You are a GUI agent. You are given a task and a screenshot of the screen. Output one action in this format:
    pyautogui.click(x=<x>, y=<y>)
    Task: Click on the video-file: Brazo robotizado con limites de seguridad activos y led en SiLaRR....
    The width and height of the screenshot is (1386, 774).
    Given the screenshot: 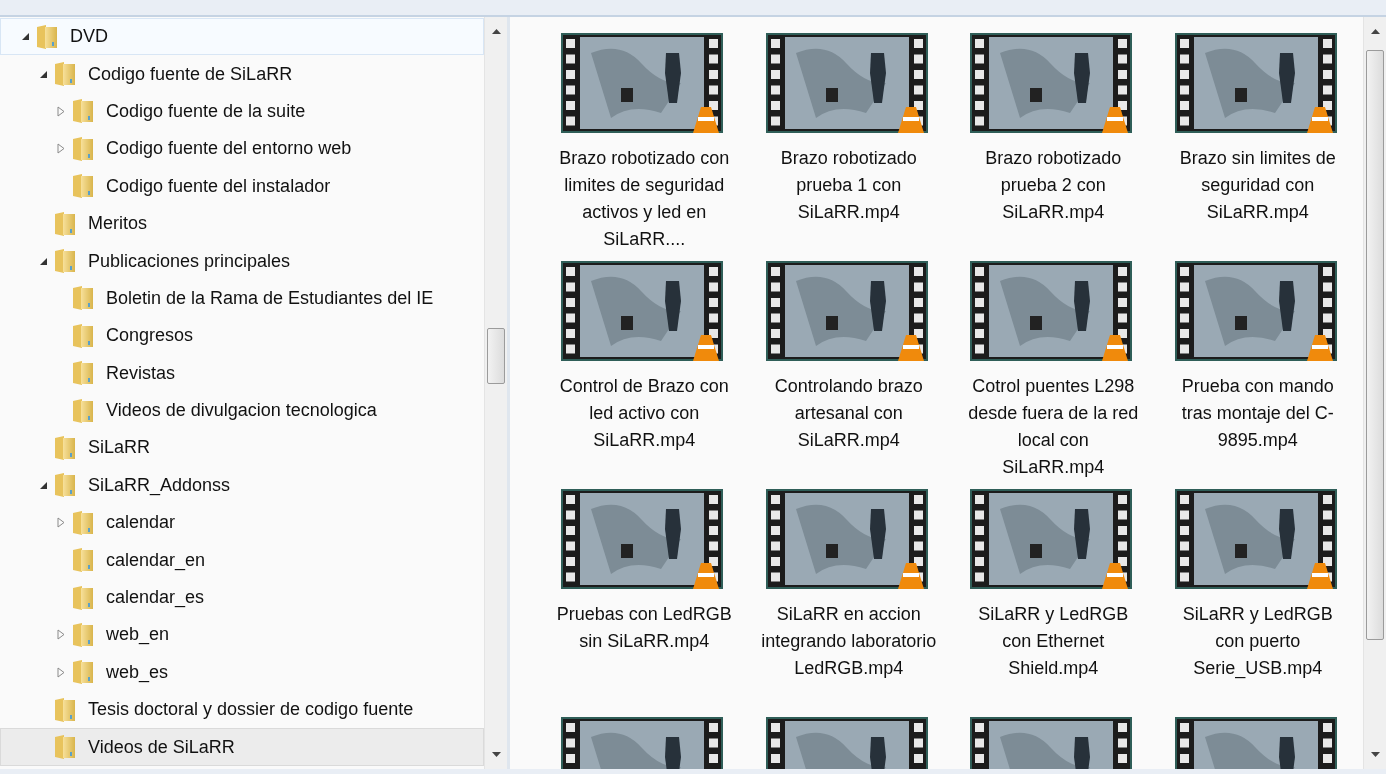 What is the action you would take?
    pyautogui.click(x=644, y=147)
    